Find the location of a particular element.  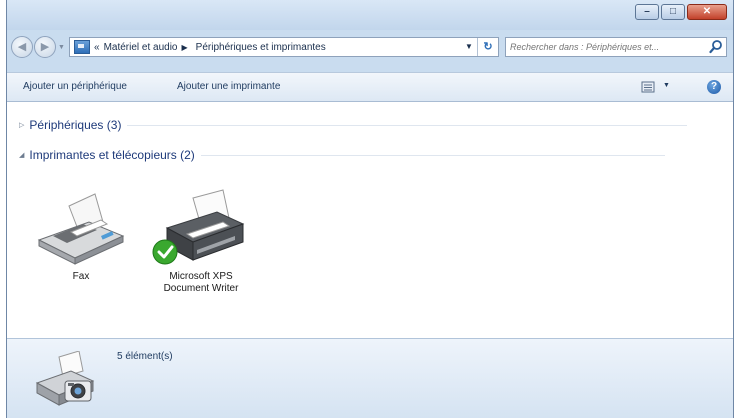

device-label: Fax is located at coordinates (81, 276).